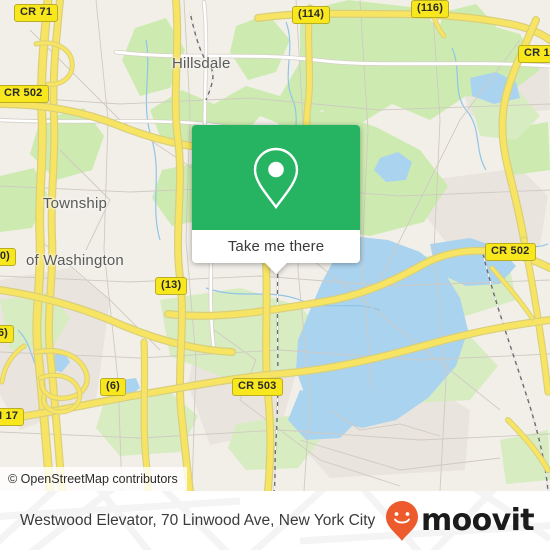 The image size is (550, 550). I want to click on road-shield-cr-17-top: CR 17, so click(534, 54).